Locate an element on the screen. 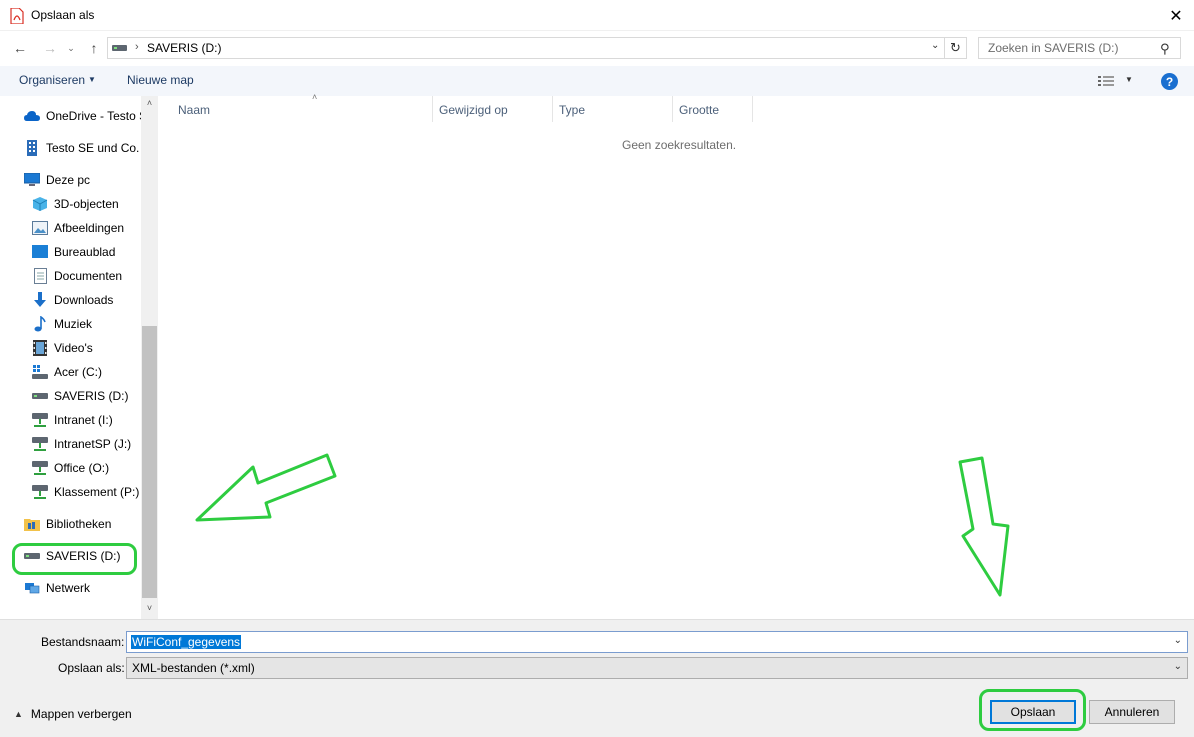 The height and width of the screenshot is (737, 1194). search-box: ⚲ is located at coordinates (1079, 48).